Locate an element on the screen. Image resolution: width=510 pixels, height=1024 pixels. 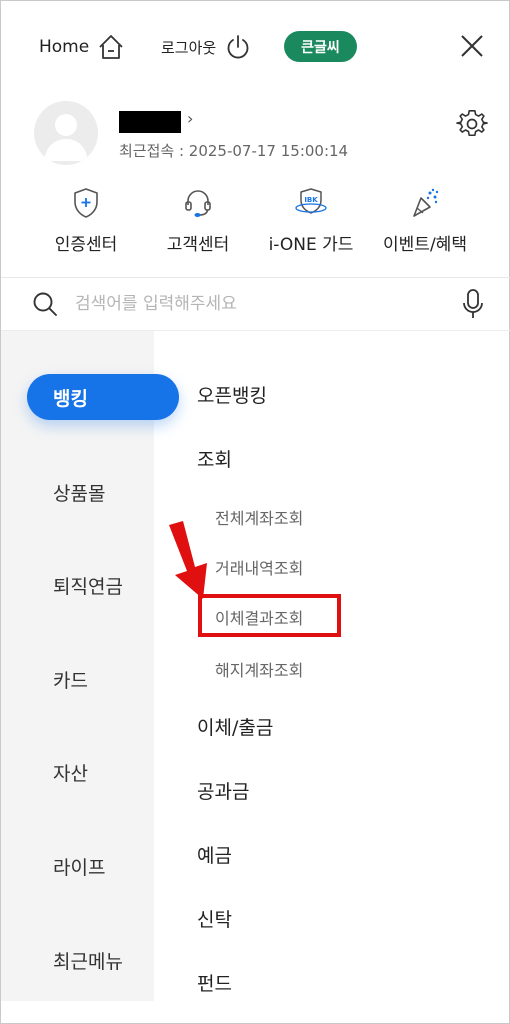
category-label: 라이프 is located at coordinates (79, 867).